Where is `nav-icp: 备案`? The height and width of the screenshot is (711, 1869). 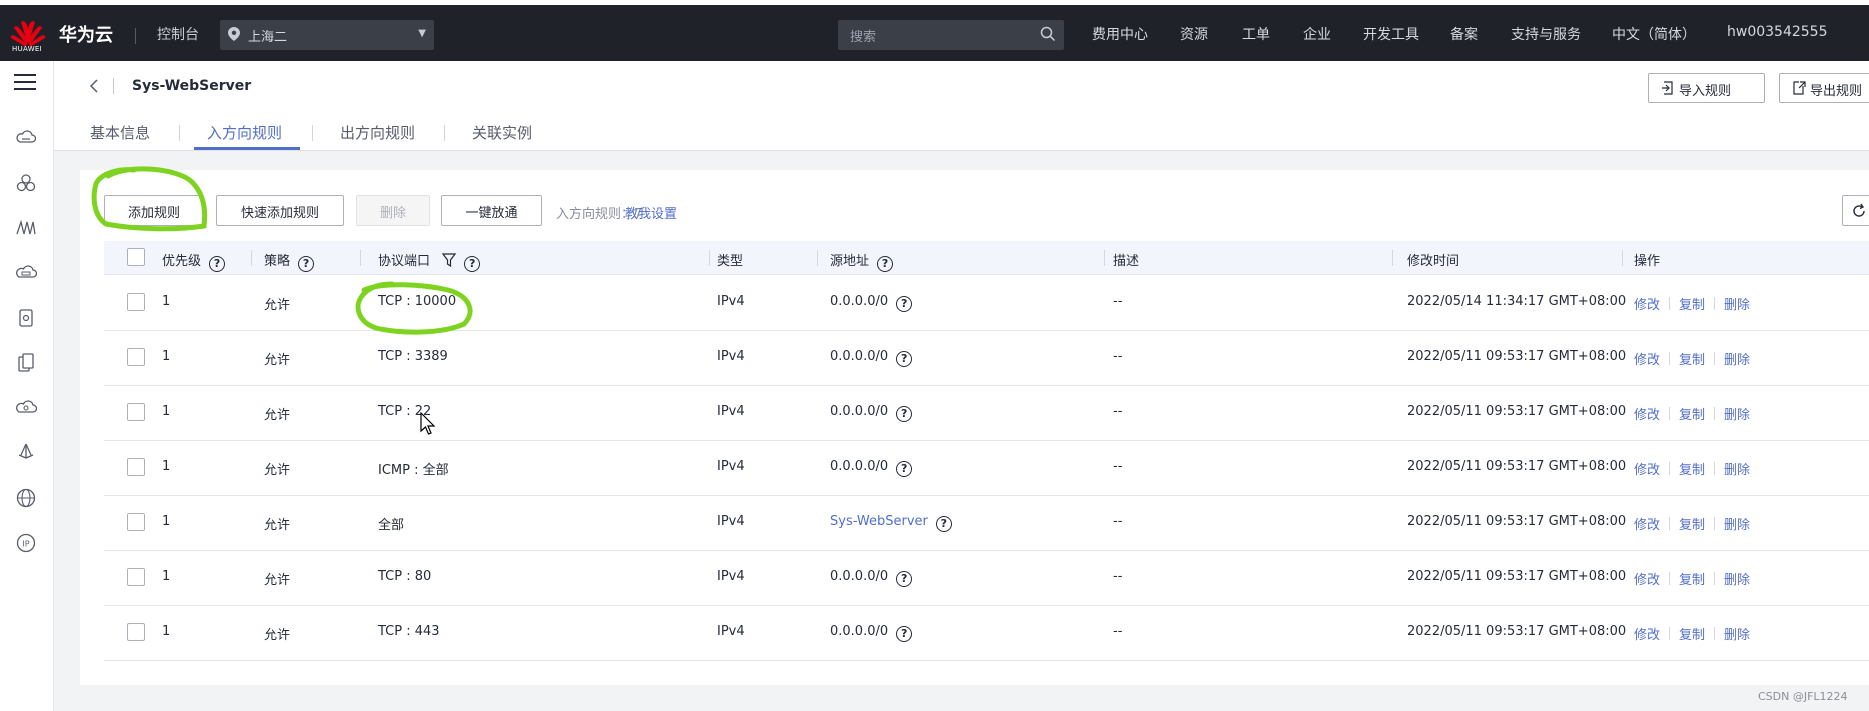 nav-icp: 备案 is located at coordinates (1464, 34).